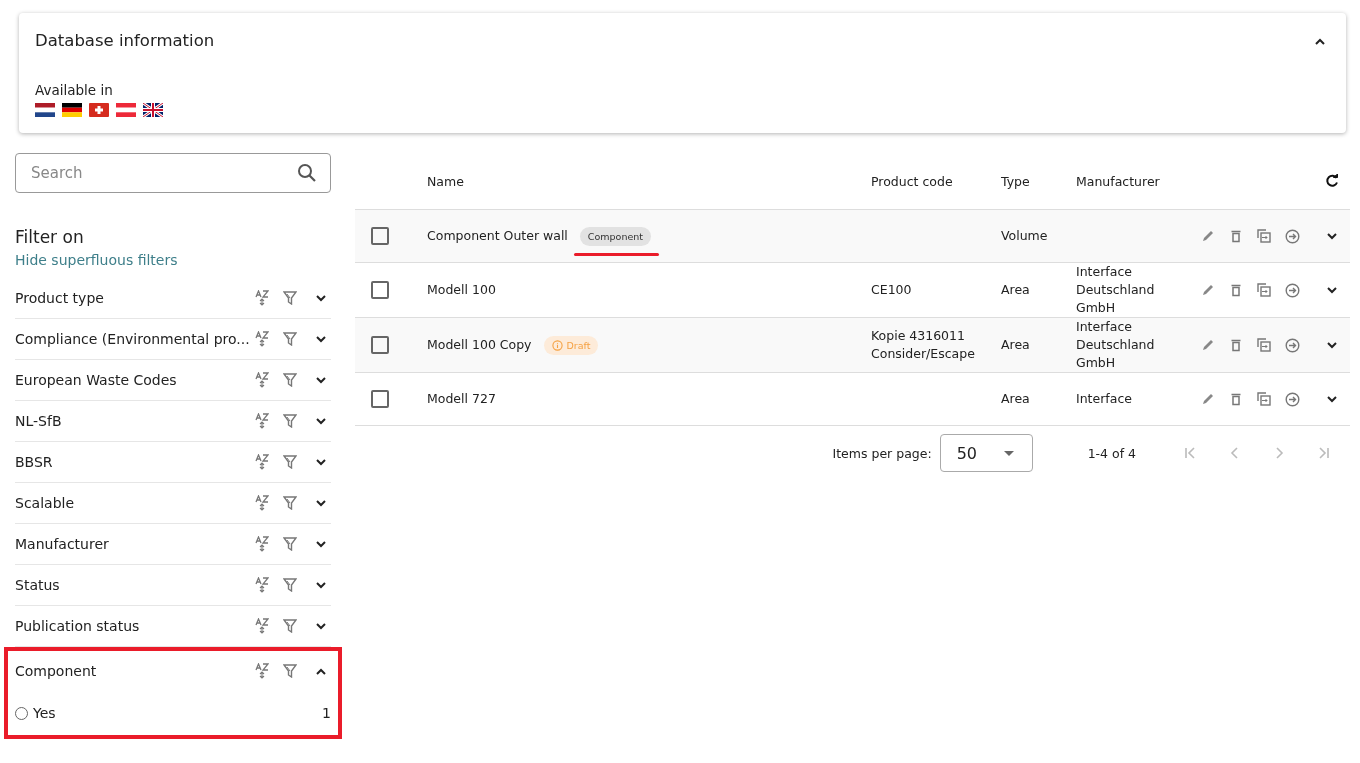  Describe the element at coordinates (38, 585) in the screenshot. I see `filter-label: Status` at that location.